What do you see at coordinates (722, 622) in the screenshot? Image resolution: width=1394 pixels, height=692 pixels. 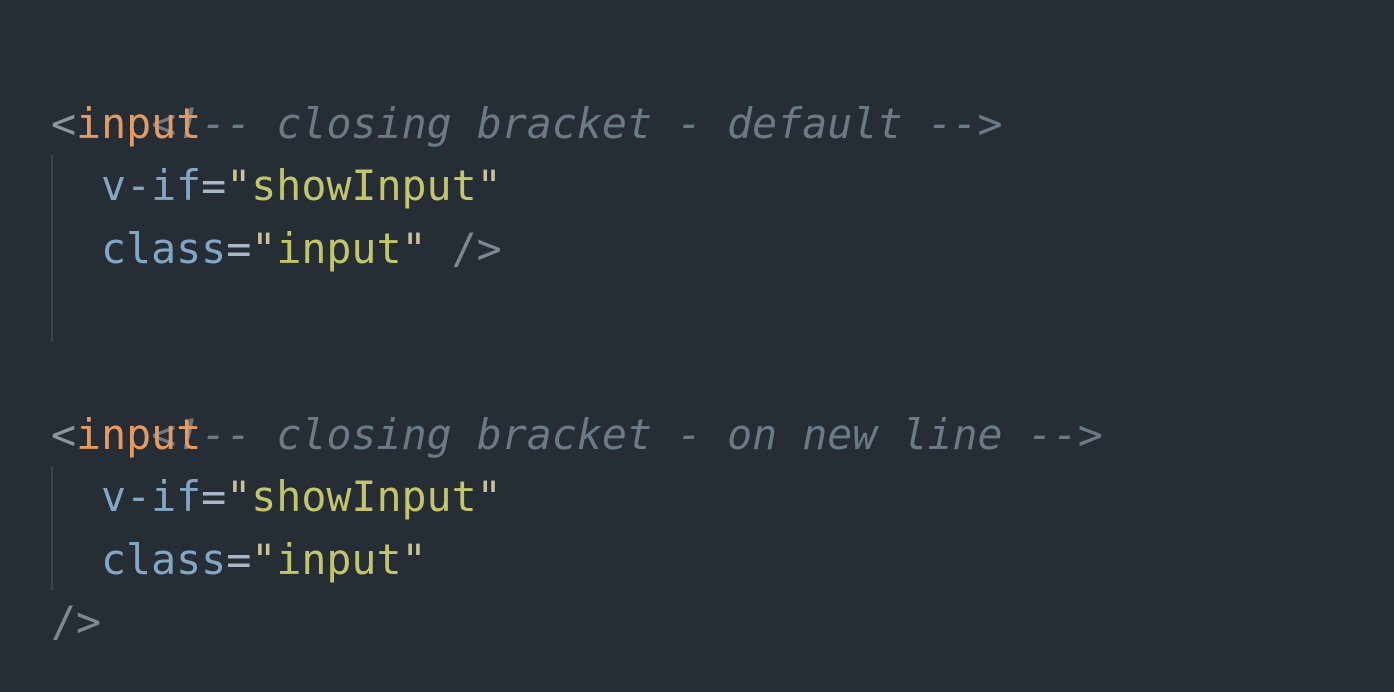 I see `code-line-self-close: />` at bounding box center [722, 622].